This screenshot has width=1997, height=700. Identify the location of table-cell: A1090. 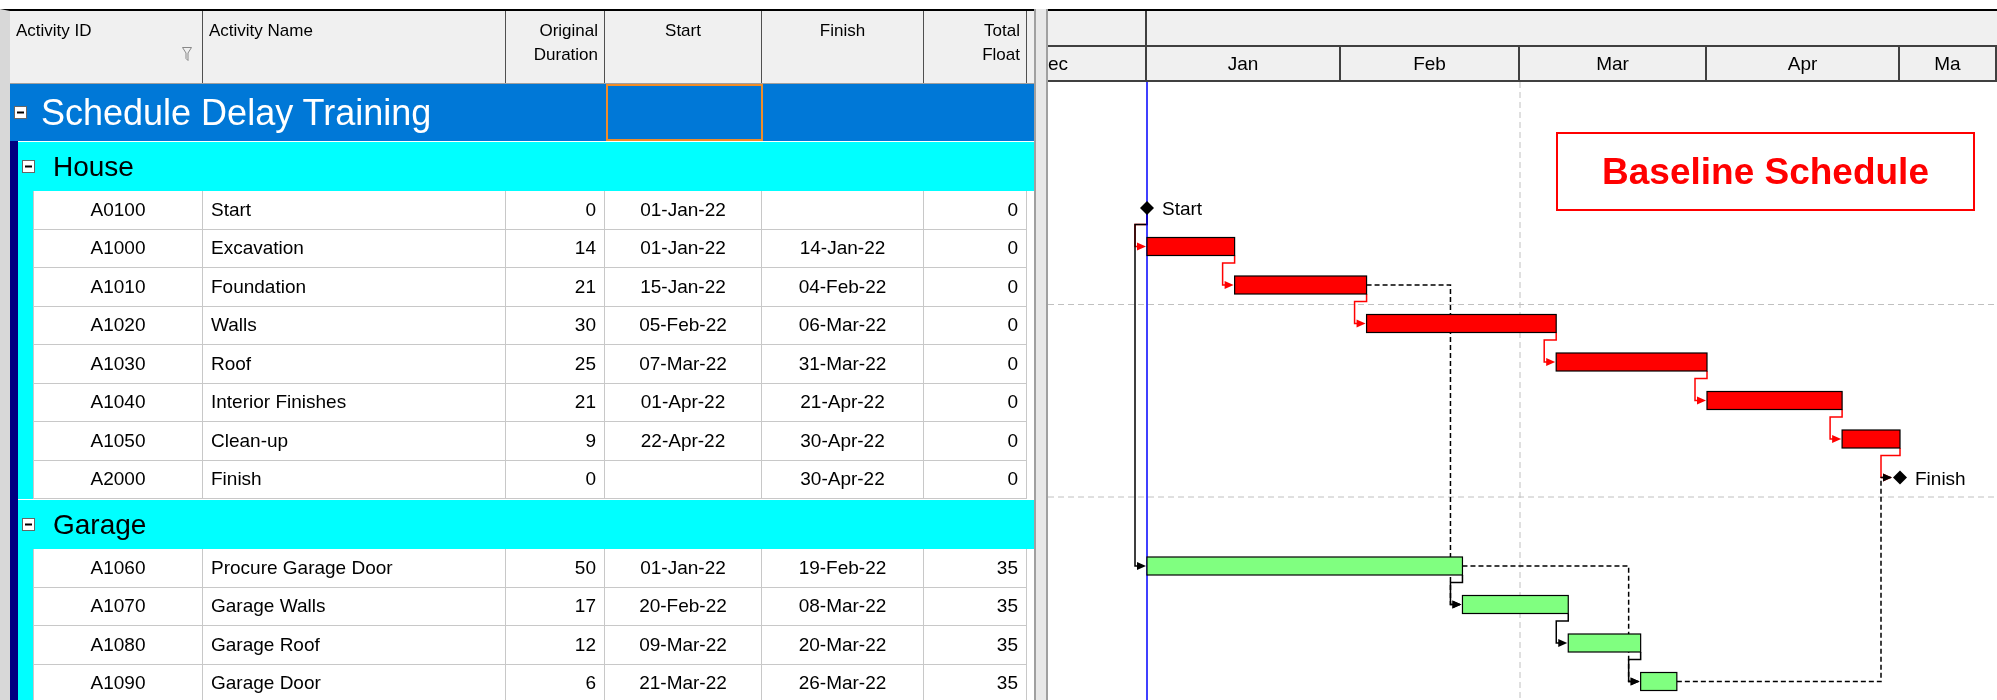
(118, 682).